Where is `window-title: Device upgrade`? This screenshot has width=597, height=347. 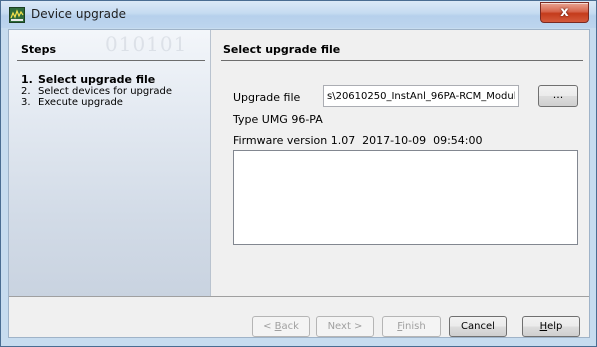 window-title: Device upgrade is located at coordinates (78, 14).